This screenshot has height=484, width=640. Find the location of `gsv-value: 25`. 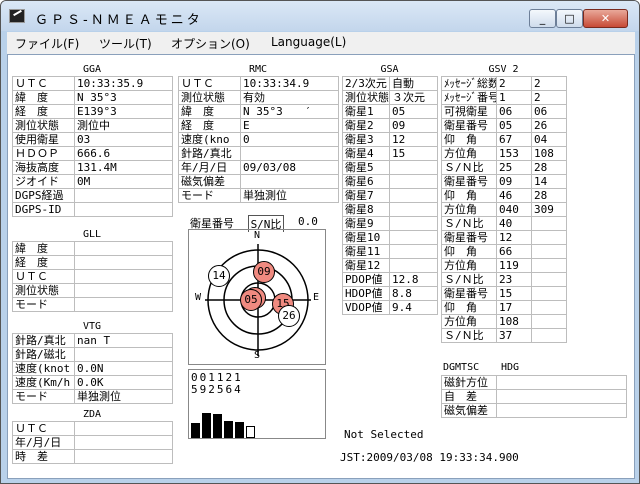

gsv-value: 25 is located at coordinates (514, 167).